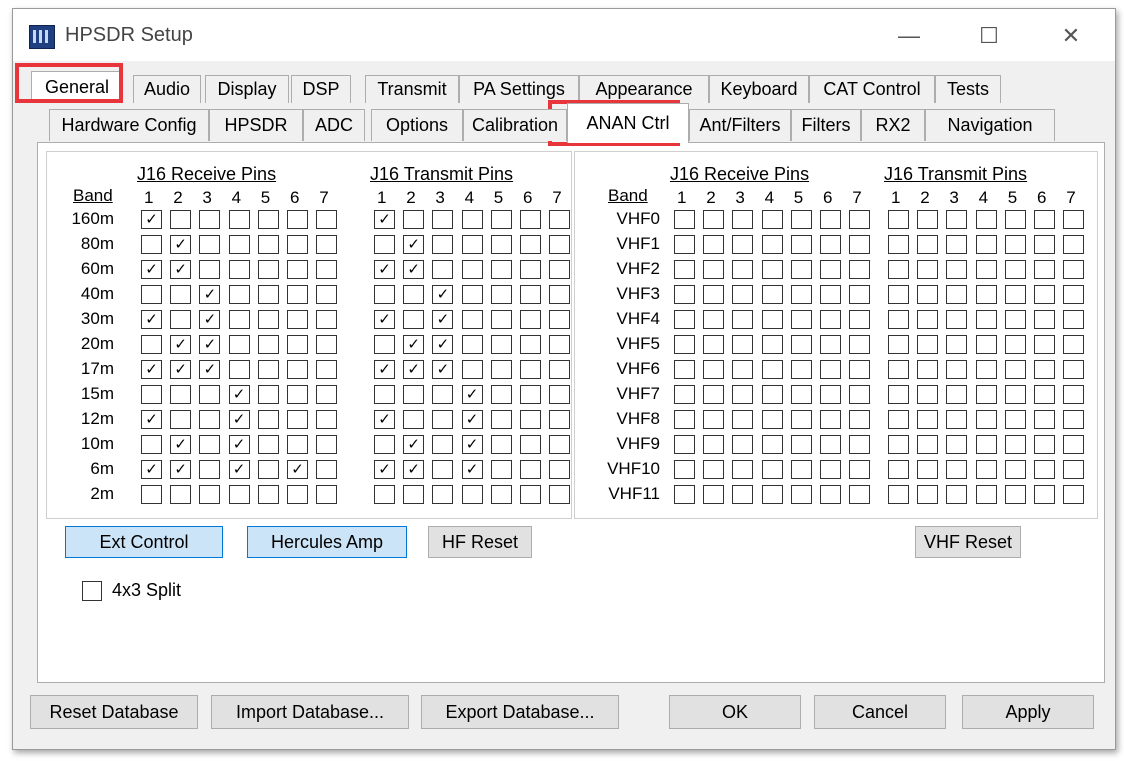 This screenshot has height=761, width=1124. I want to click on tab-navigation: Navigation, so click(990, 125).